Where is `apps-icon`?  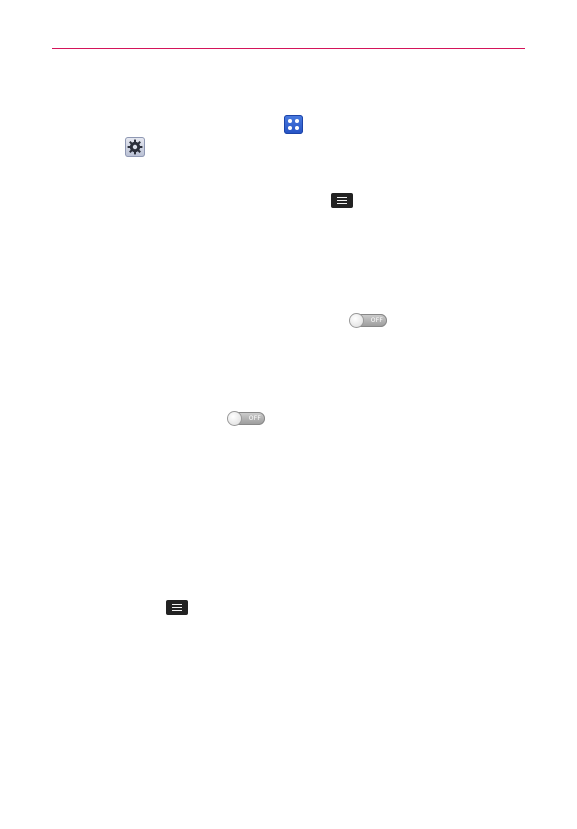 apps-icon is located at coordinates (293, 124).